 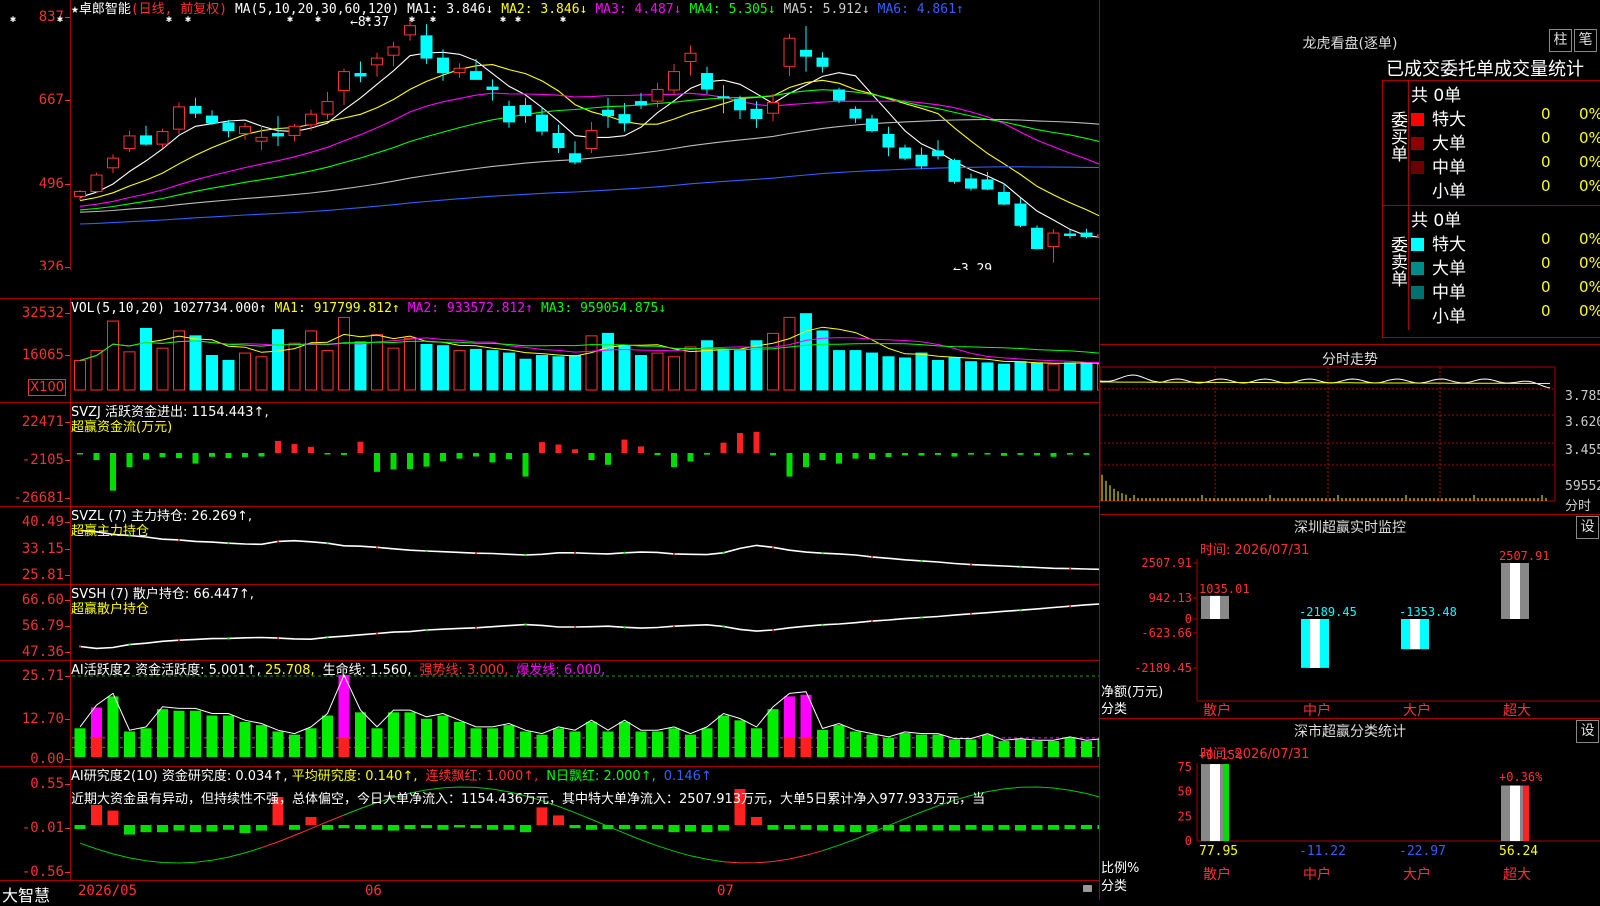 I want to click on classify-tick: 25, so click(x=1185, y=816).